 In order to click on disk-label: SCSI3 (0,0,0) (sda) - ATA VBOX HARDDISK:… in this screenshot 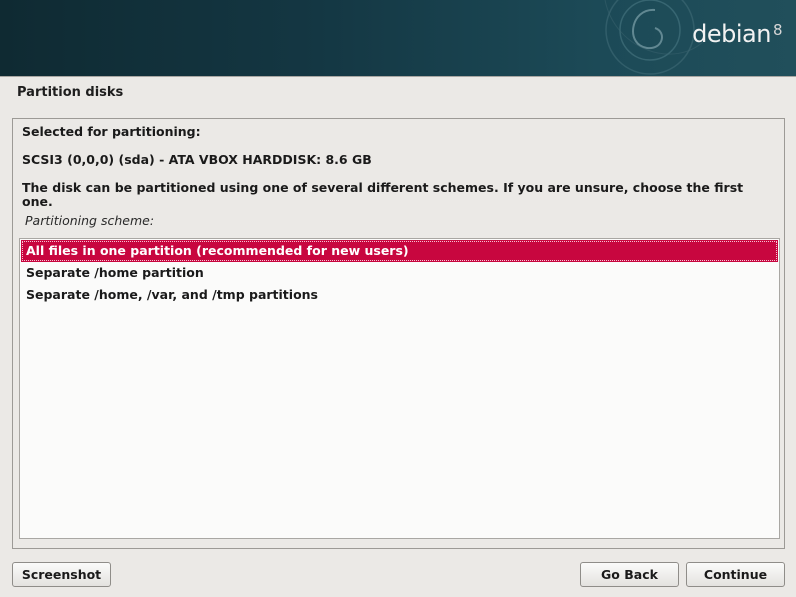, I will do `click(197, 159)`.